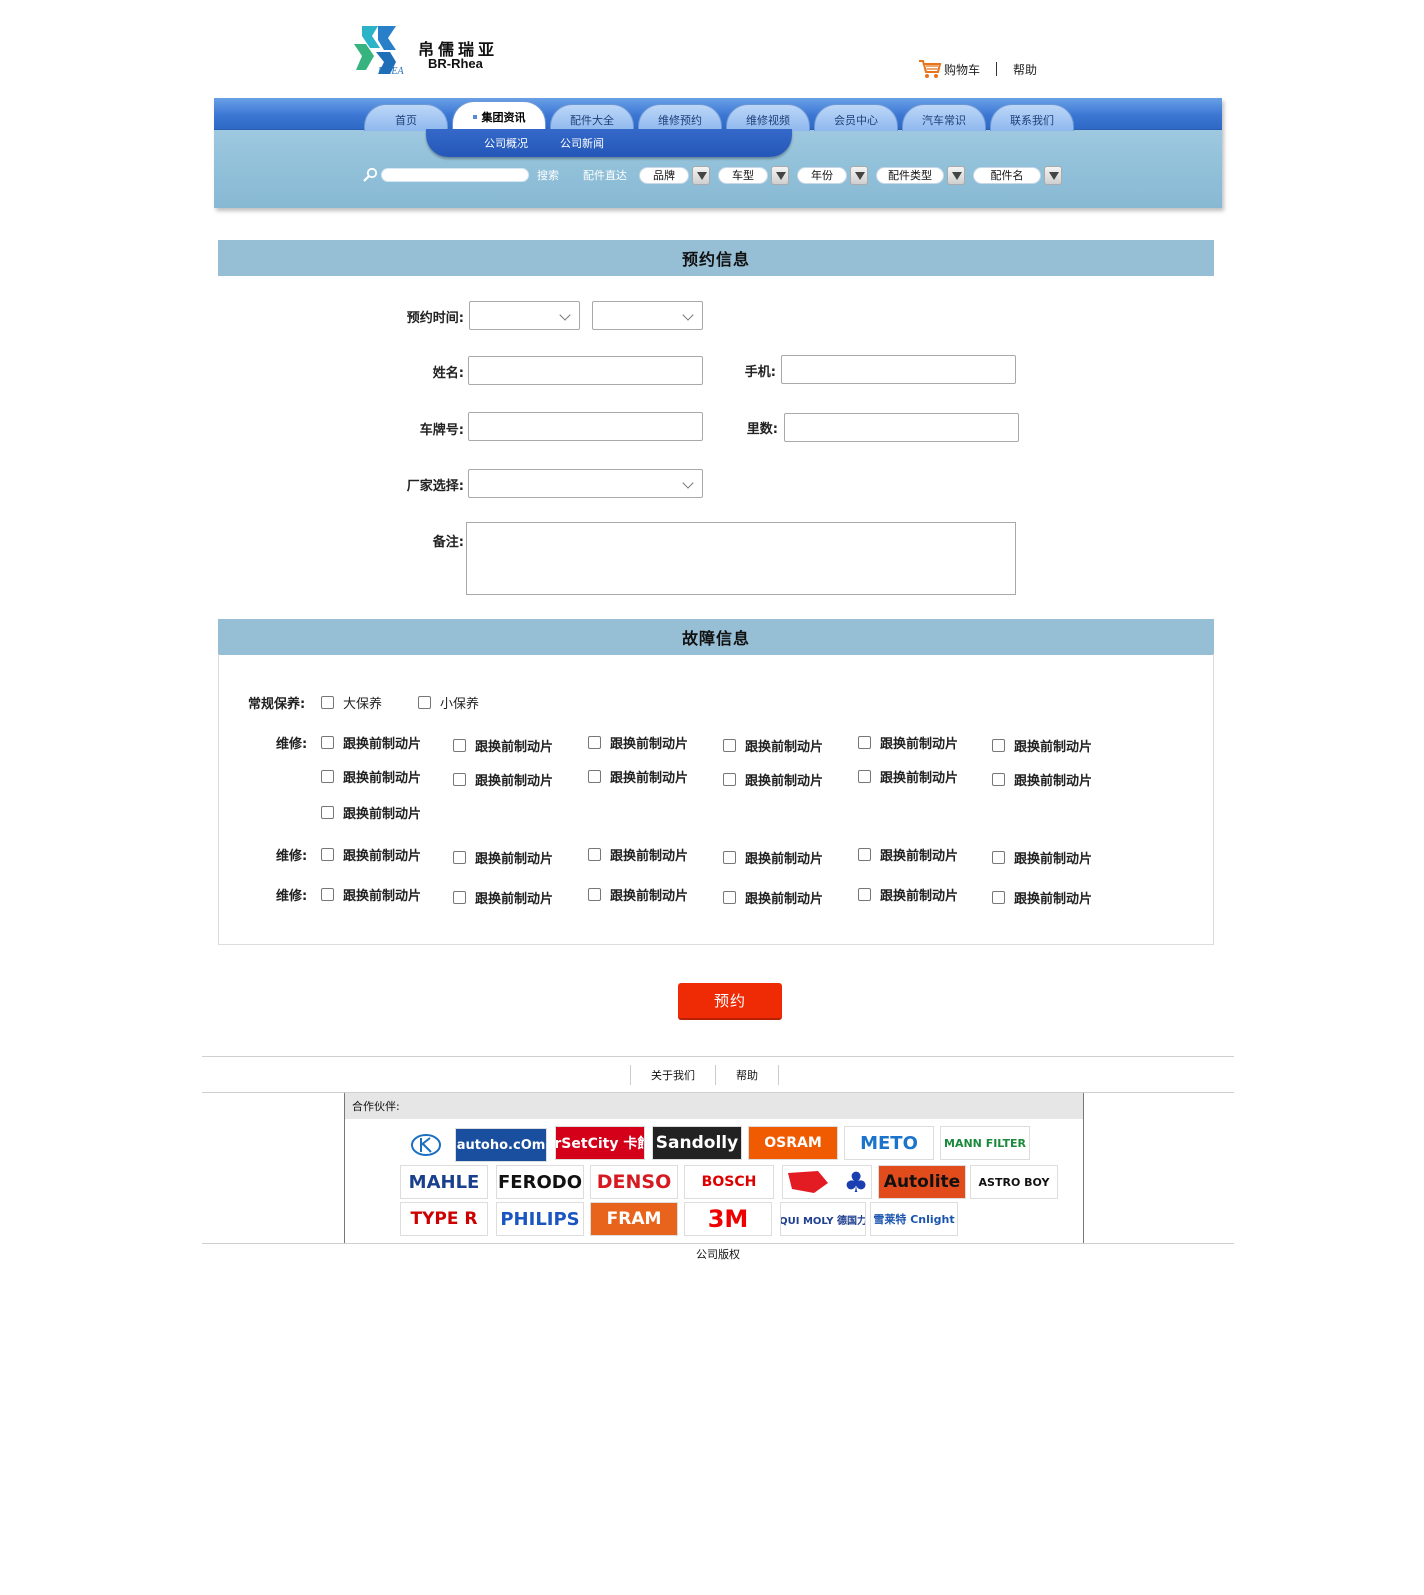  What do you see at coordinates (768, 117) in the screenshot?
I see `tab-repair-video: 维修视频` at bounding box center [768, 117].